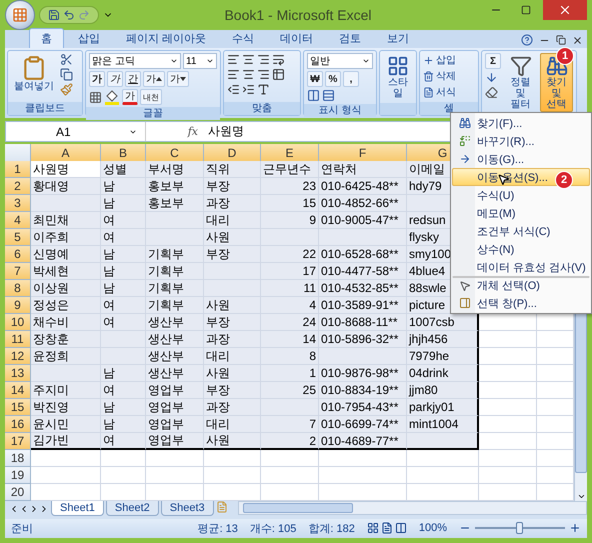 This screenshot has width=592, height=543. I want to click on table-cell: 신명예, so click(66, 255).